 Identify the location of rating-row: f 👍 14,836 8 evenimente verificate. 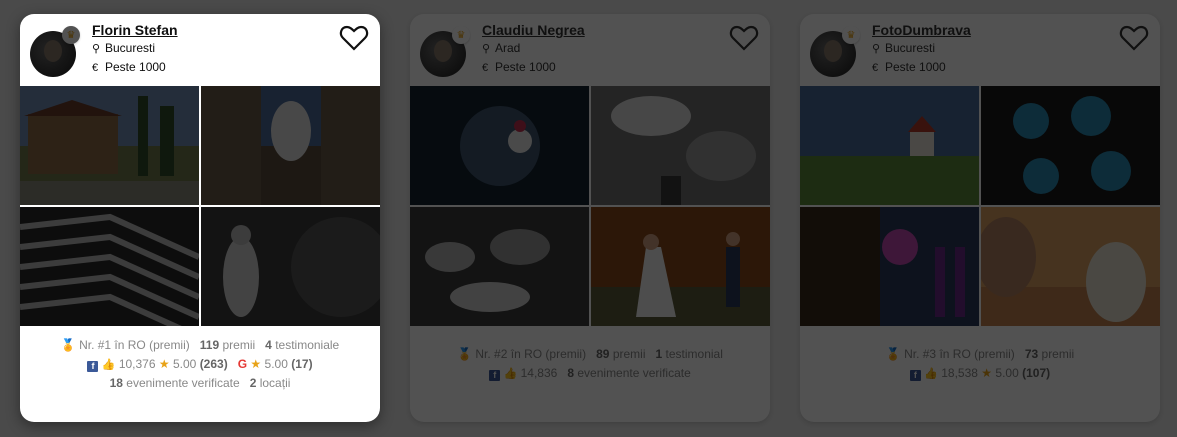
(590, 373).